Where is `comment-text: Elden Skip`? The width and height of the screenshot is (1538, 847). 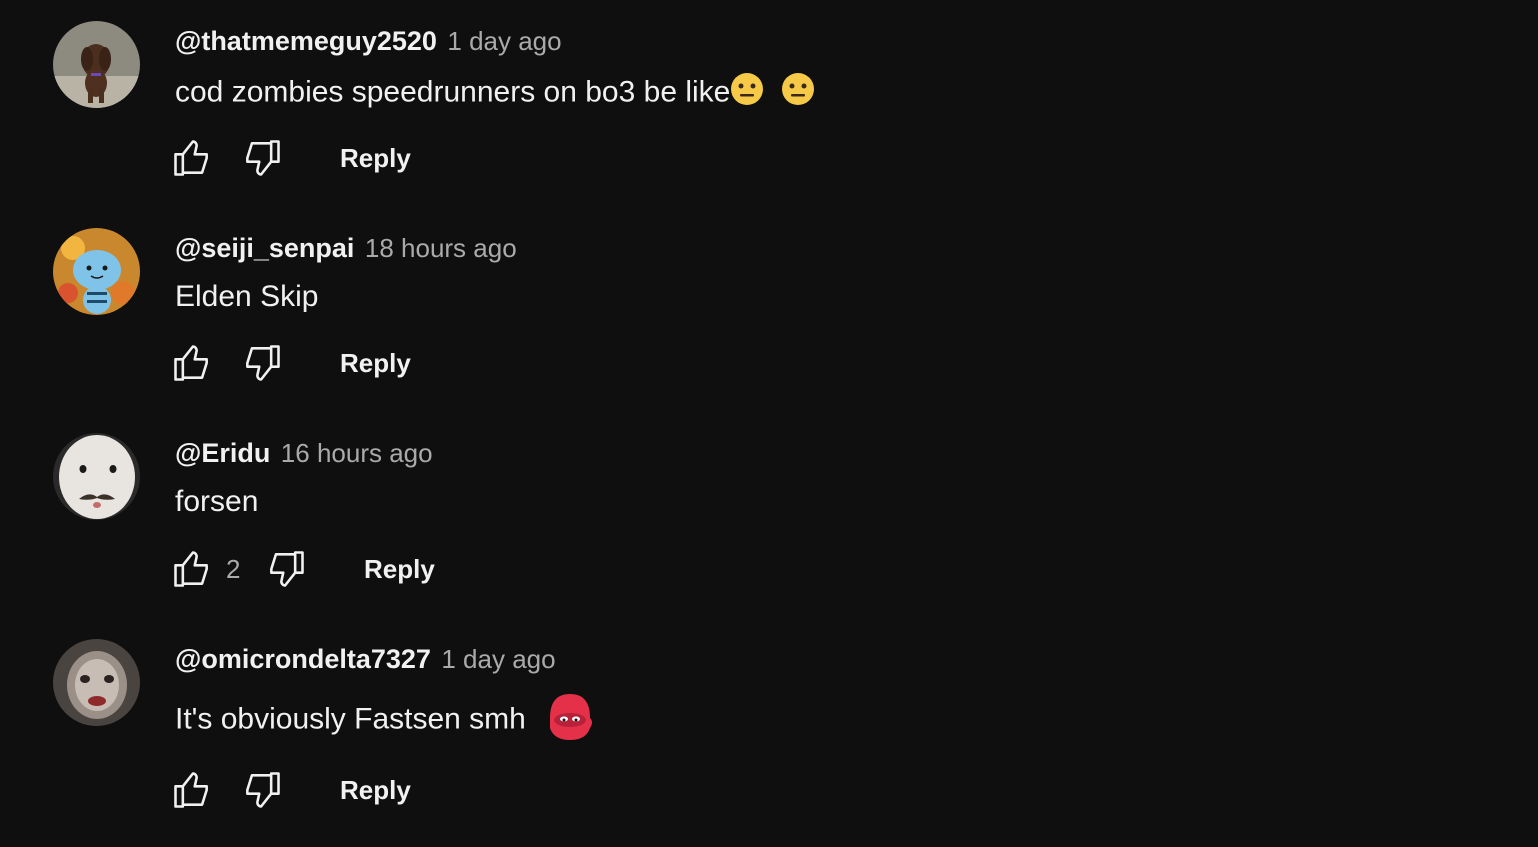 comment-text: Elden Skip is located at coordinates (246, 297).